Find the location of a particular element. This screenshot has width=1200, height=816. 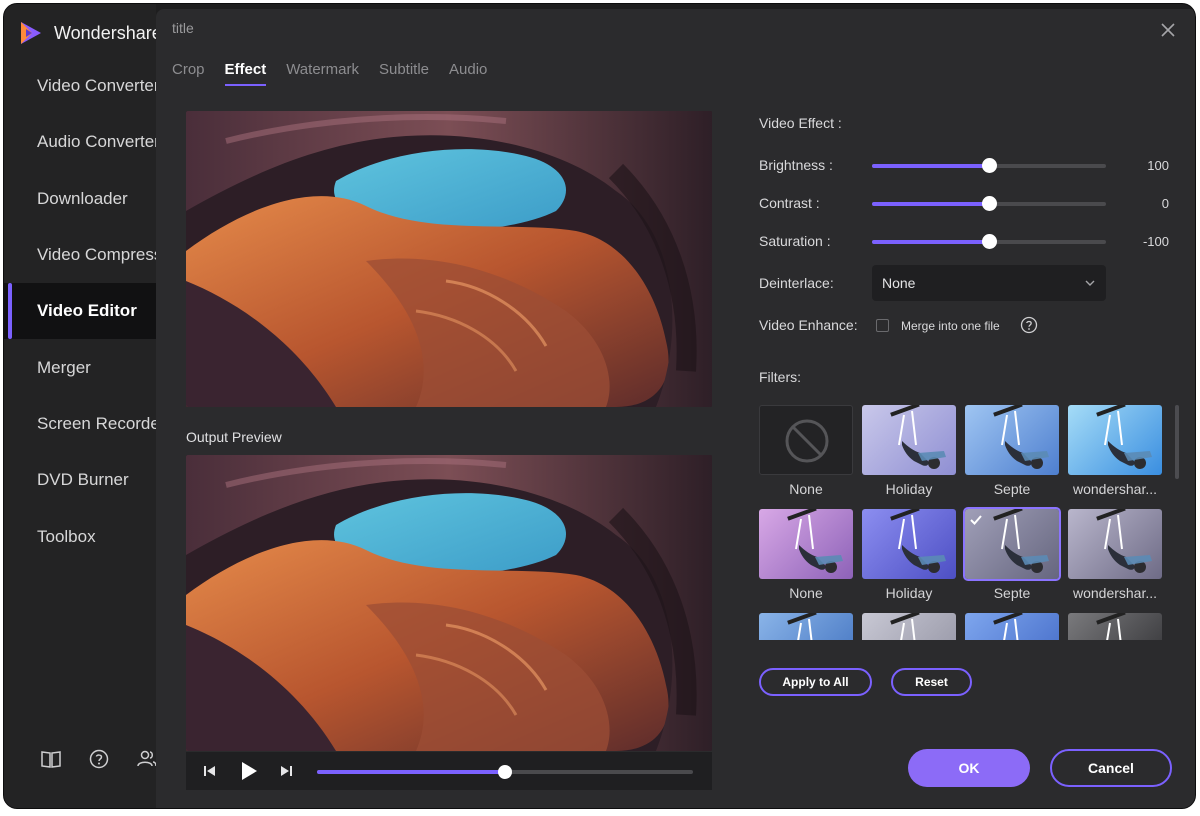

tab-watermark: Watermark is located at coordinates (322, 73).